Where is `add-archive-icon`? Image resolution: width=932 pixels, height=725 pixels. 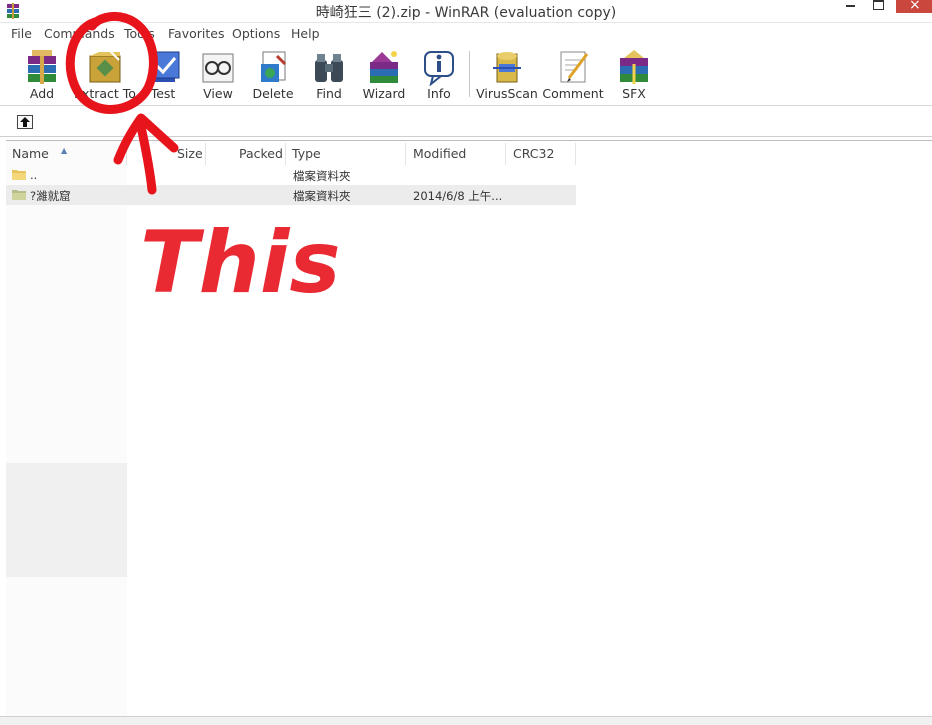 add-archive-icon is located at coordinates (42, 67).